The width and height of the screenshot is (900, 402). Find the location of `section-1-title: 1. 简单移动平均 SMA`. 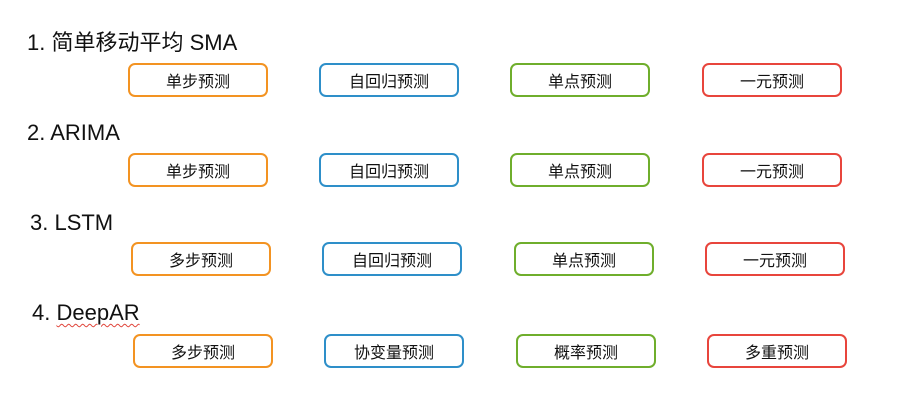

section-1-title: 1. 简单移动平均 SMA is located at coordinates (132, 42).